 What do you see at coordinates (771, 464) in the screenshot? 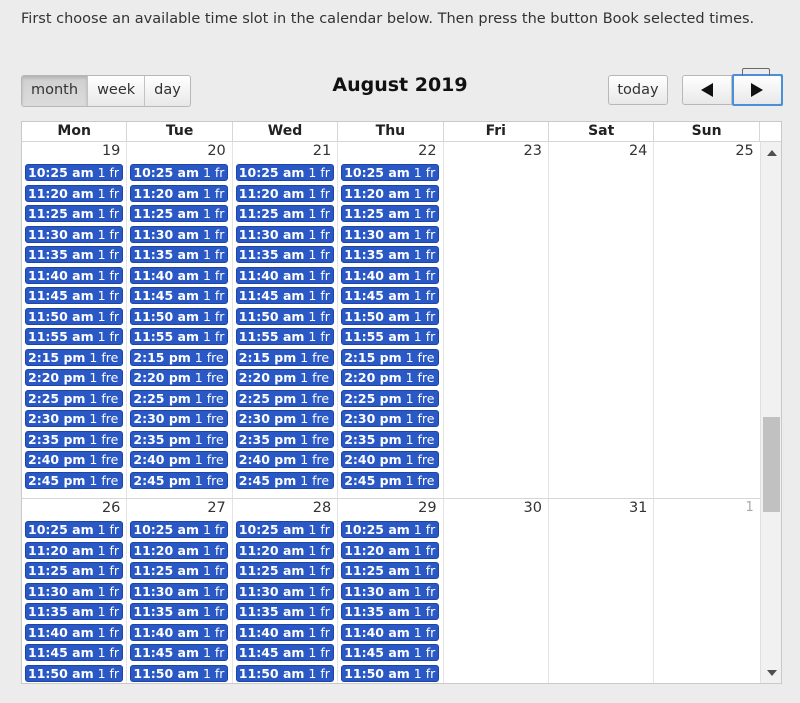
I see `scroll-thumb` at bounding box center [771, 464].